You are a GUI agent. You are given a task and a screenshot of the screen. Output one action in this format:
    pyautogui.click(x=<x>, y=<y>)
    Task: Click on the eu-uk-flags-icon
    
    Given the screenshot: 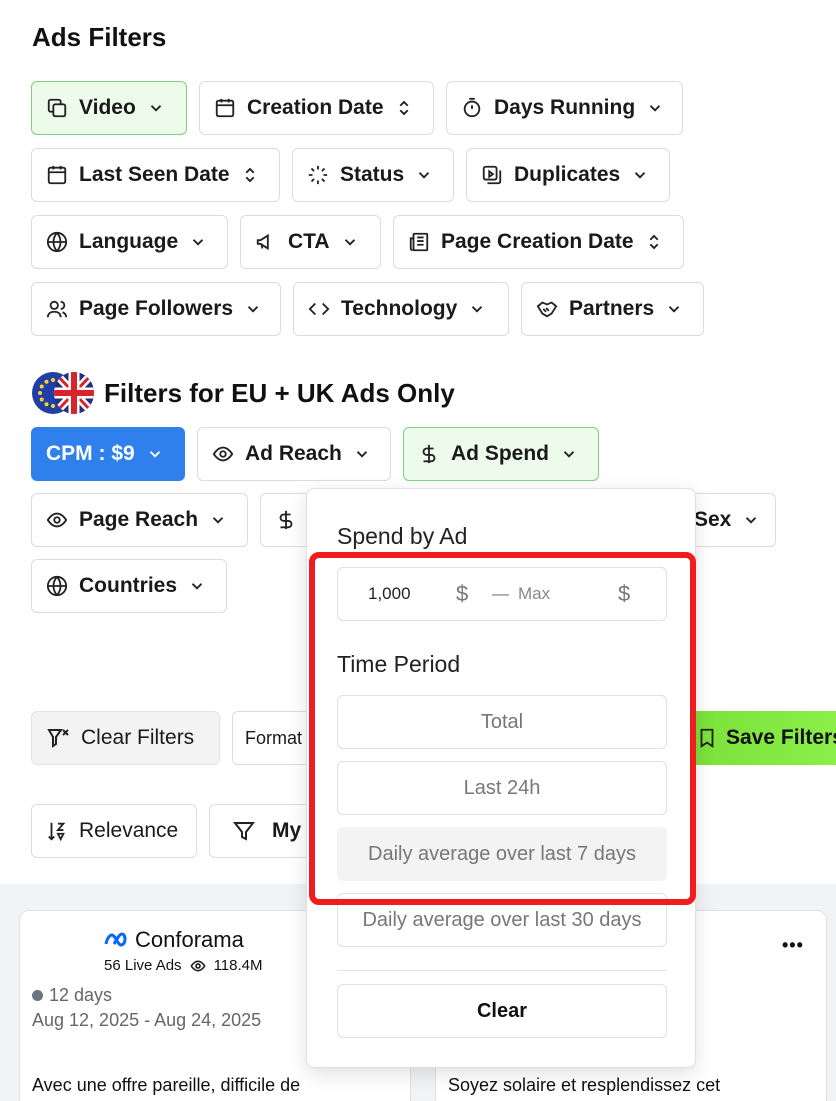 What is the action you would take?
    pyautogui.click(x=63, y=393)
    